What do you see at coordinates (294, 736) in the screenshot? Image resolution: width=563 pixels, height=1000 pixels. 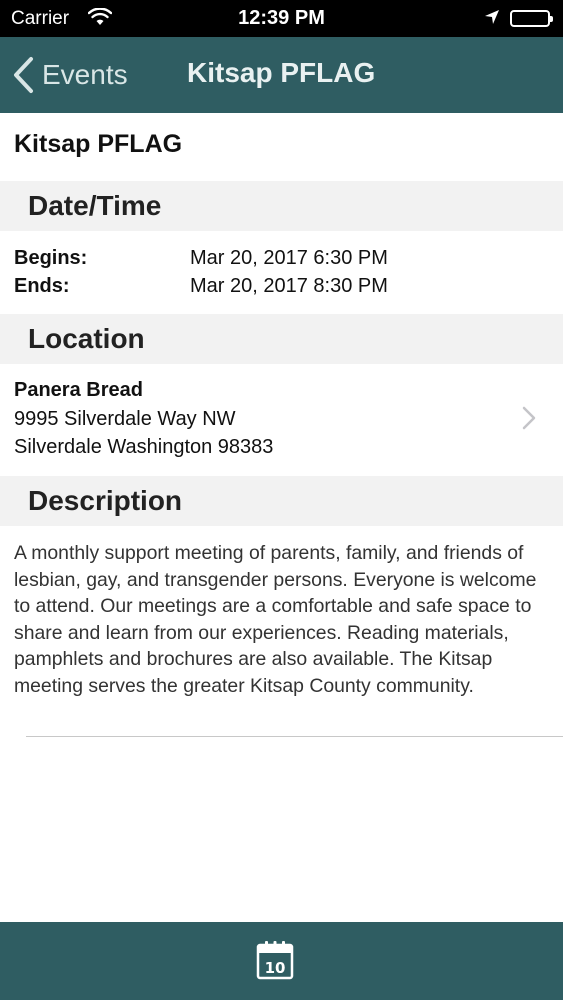 I see `divider` at bounding box center [294, 736].